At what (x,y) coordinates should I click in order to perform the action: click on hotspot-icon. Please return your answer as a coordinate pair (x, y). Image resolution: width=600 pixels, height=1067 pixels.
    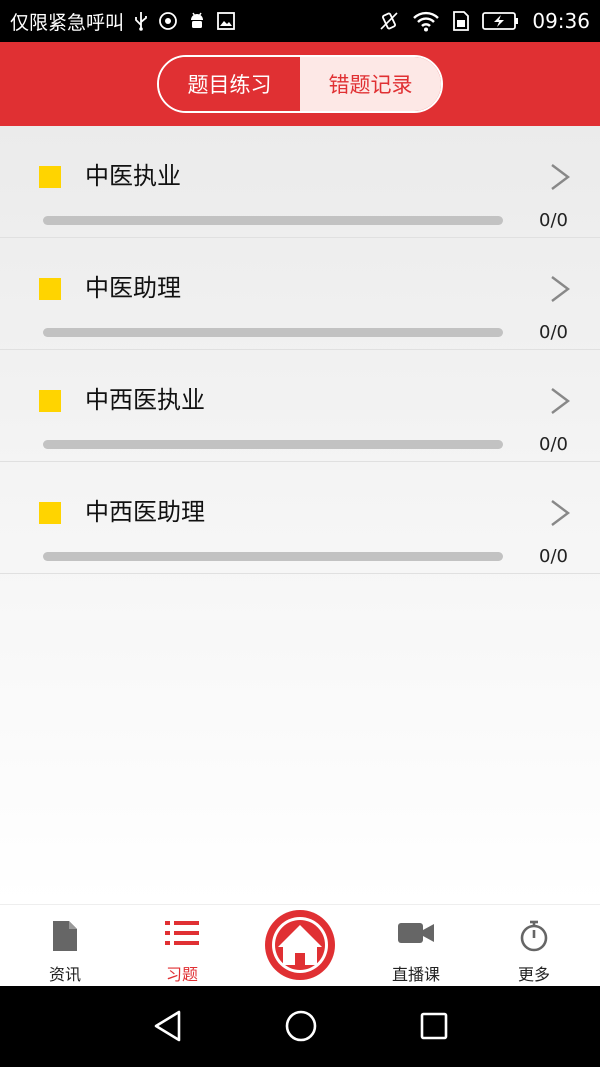
    Looking at the image, I should click on (168, 21).